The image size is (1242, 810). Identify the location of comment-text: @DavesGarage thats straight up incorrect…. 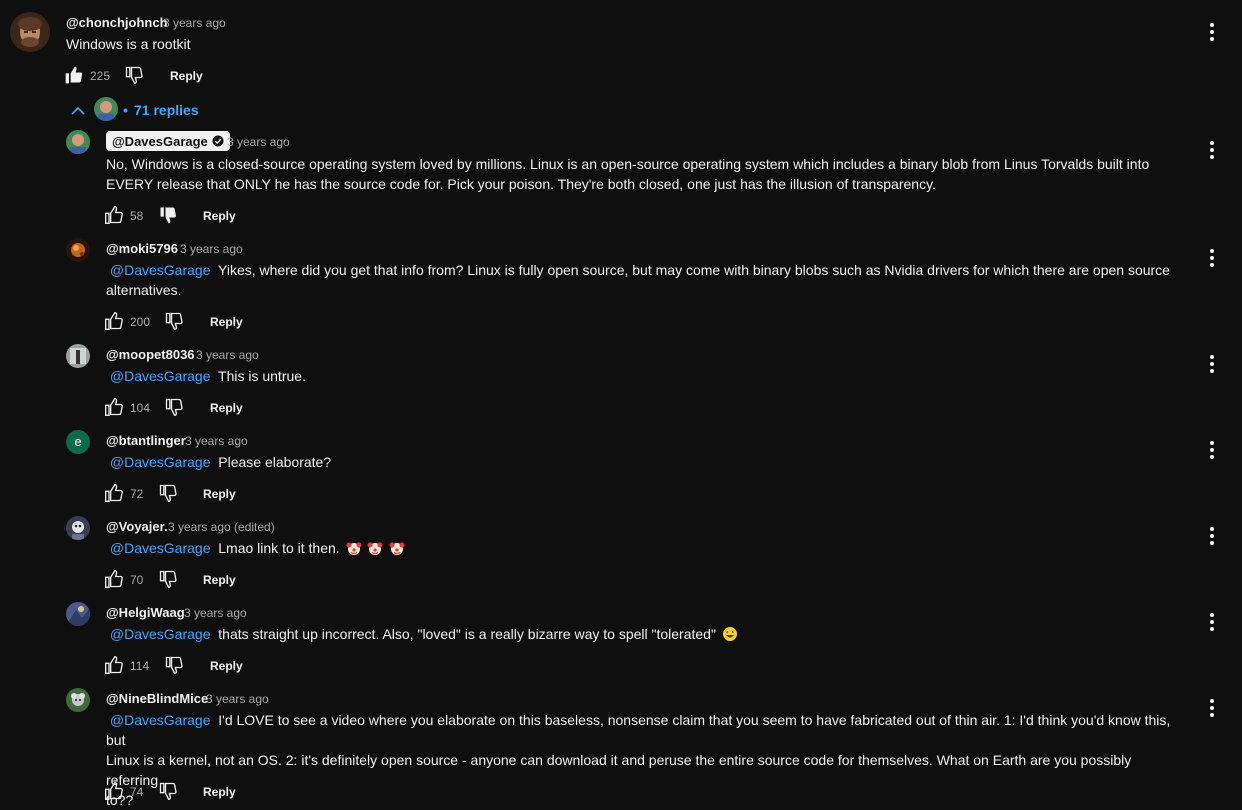
(646, 634).